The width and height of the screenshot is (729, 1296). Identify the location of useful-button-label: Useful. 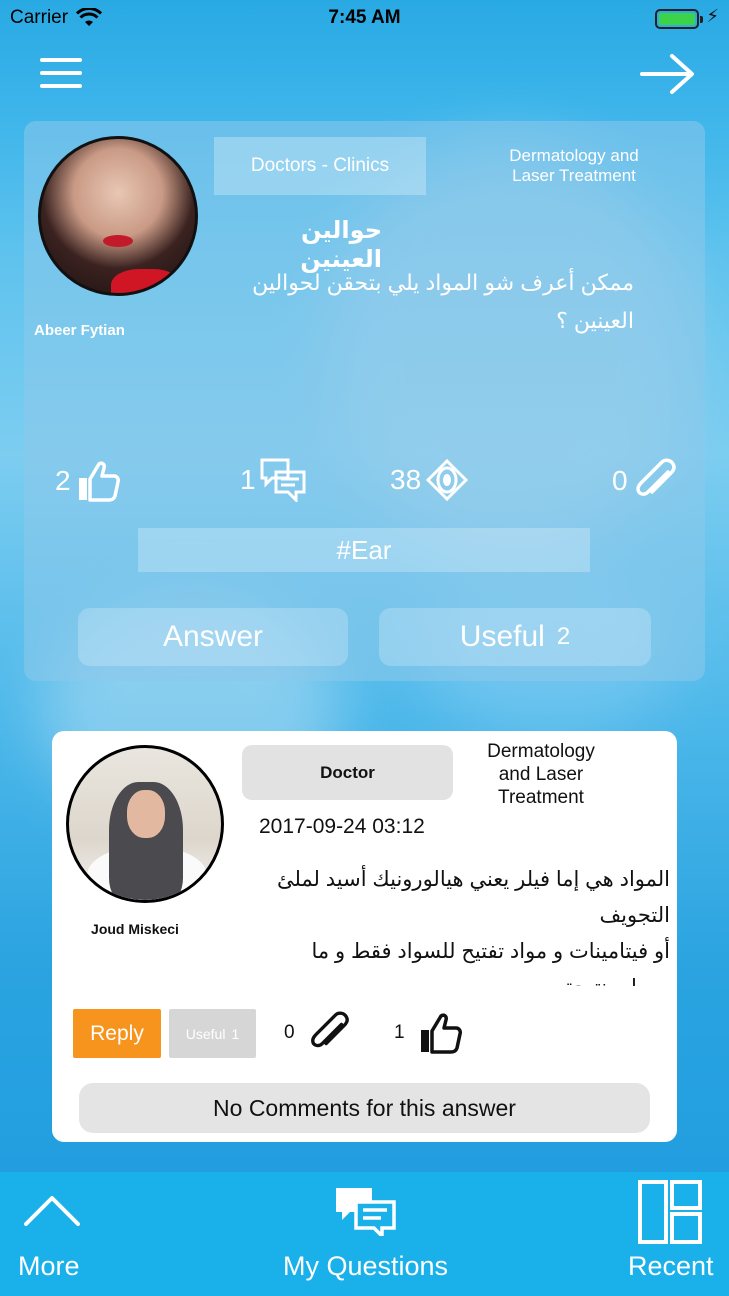
(502, 636).